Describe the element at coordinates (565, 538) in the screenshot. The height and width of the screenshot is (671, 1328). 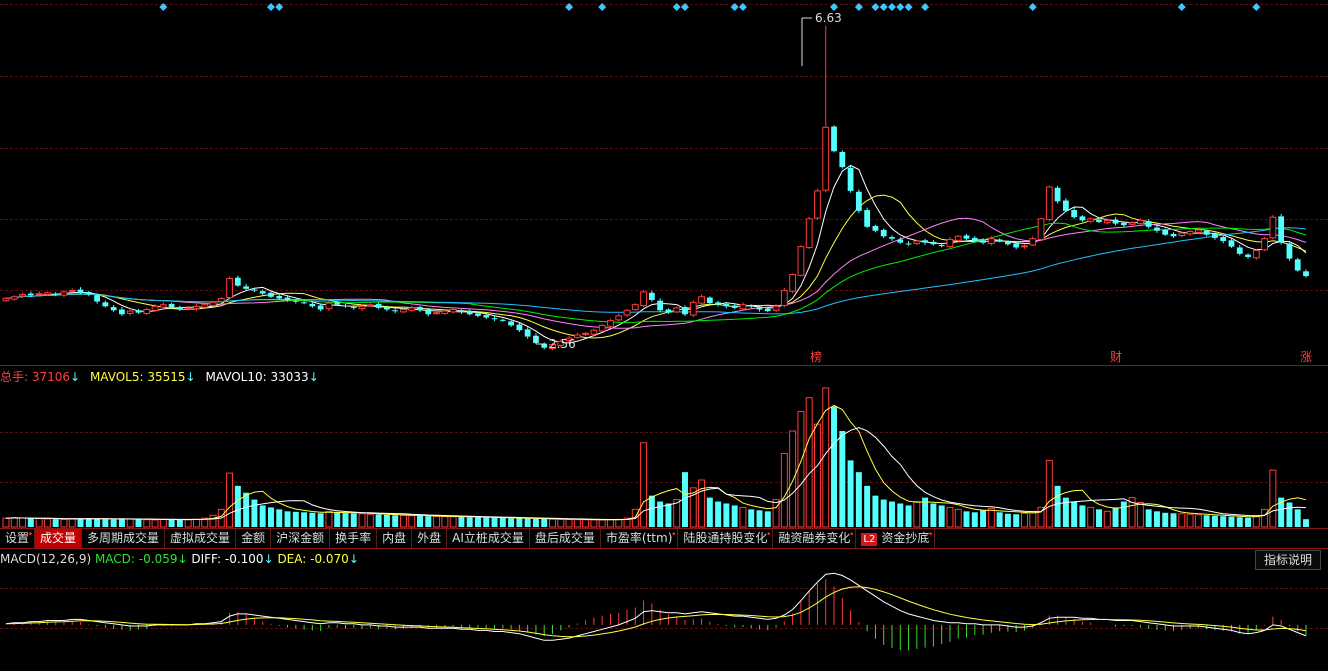
I see `tab-10: 盘后成交量` at that location.